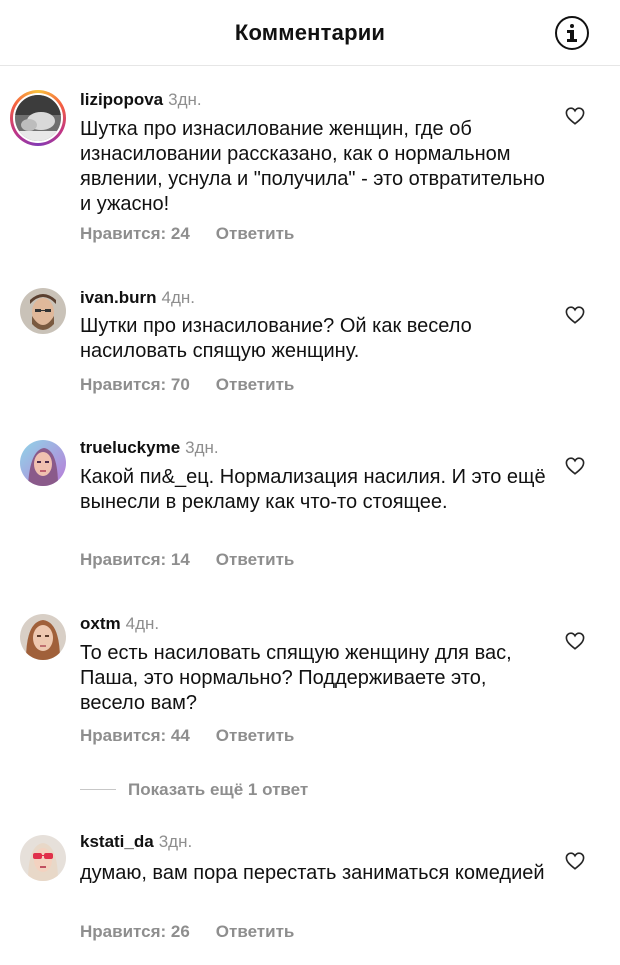  Describe the element at coordinates (135, 931) in the screenshot. I see `likes-count: Нравится: 26` at that location.